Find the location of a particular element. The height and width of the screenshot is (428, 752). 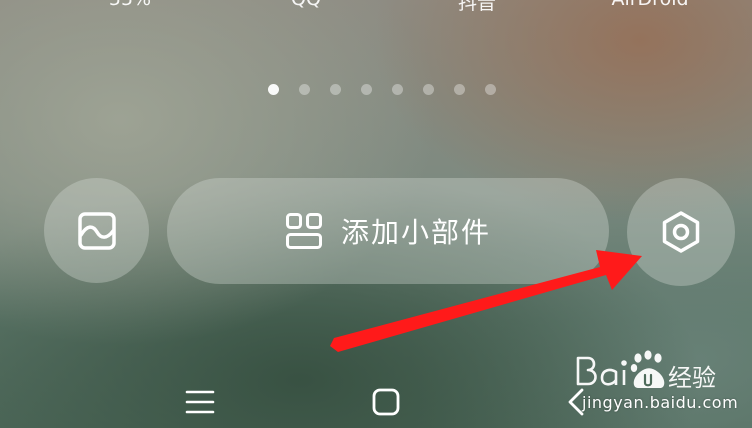

widget-grid-icon is located at coordinates (303, 231).